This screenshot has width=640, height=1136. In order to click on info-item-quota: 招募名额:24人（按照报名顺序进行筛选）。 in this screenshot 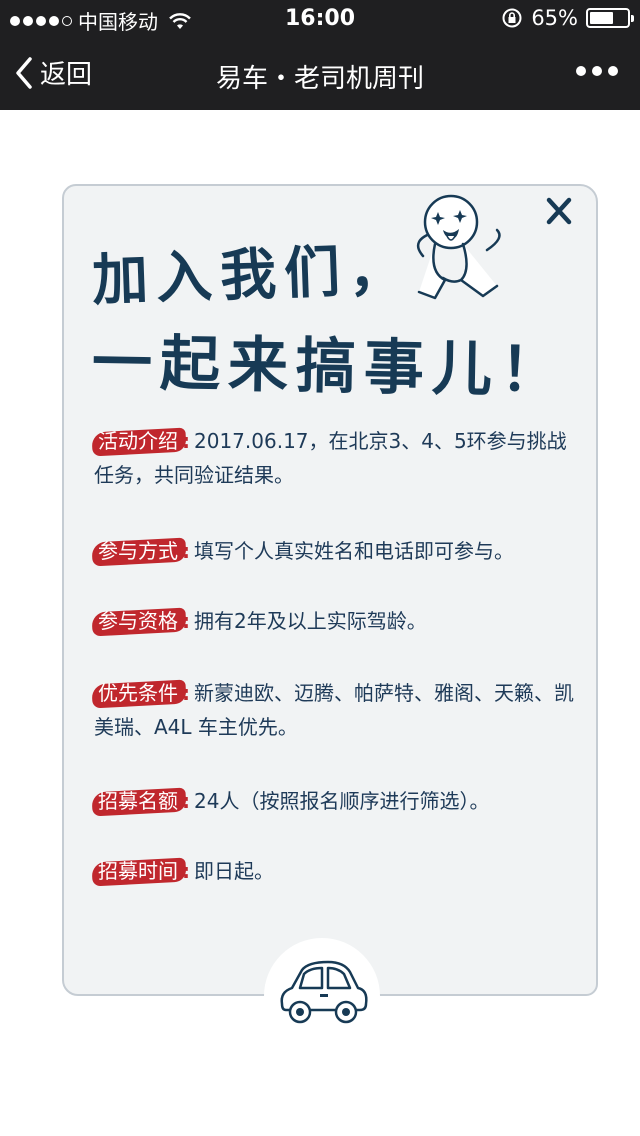, I will do `click(334, 801)`.